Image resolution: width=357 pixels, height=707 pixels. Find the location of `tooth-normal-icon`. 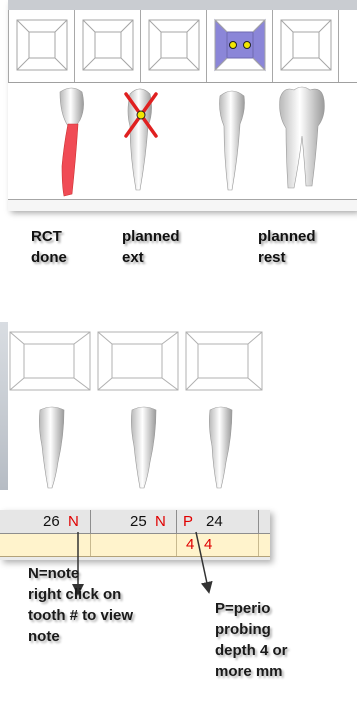

tooth-normal-icon is located at coordinates (232, 141).